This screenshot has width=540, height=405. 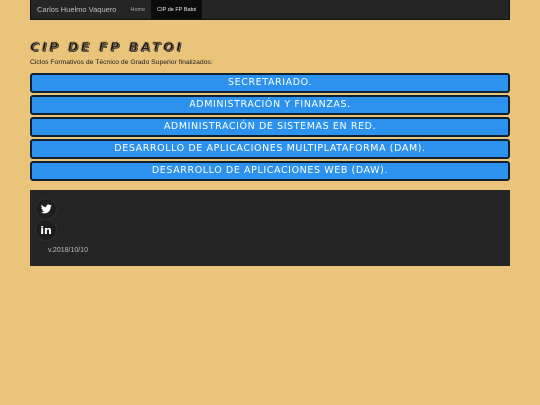 What do you see at coordinates (270, 83) in the screenshot?
I see `cycle-button-secretariado: SECRETARIADO.` at bounding box center [270, 83].